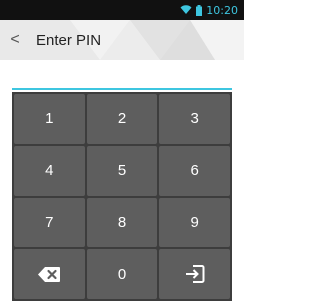 This screenshot has height=301, width=320. I want to click on pin-input, so click(122, 75).